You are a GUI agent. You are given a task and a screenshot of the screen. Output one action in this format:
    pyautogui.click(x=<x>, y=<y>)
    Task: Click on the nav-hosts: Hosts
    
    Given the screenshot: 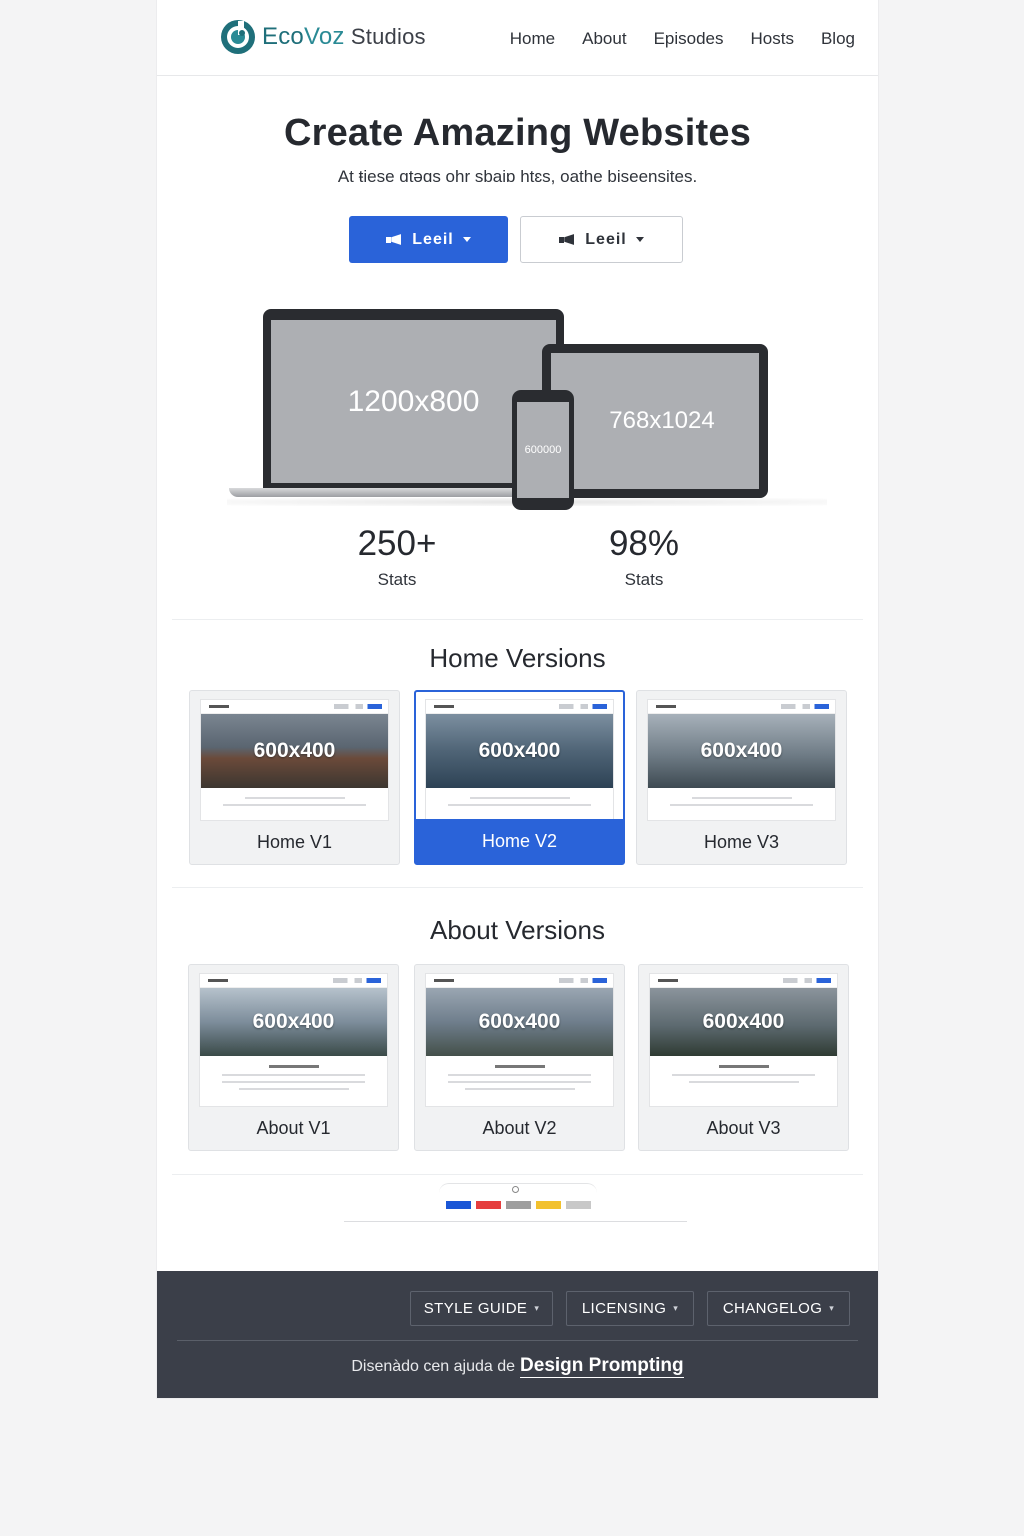 What is the action you would take?
    pyautogui.click(x=772, y=39)
    